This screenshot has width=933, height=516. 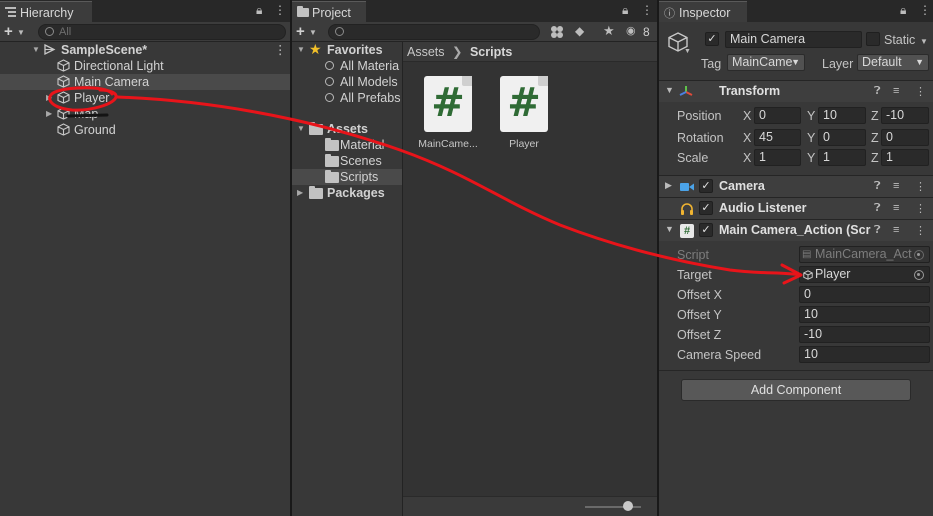 What do you see at coordinates (919, 275) in the screenshot?
I see `object-picker-icon` at bounding box center [919, 275].